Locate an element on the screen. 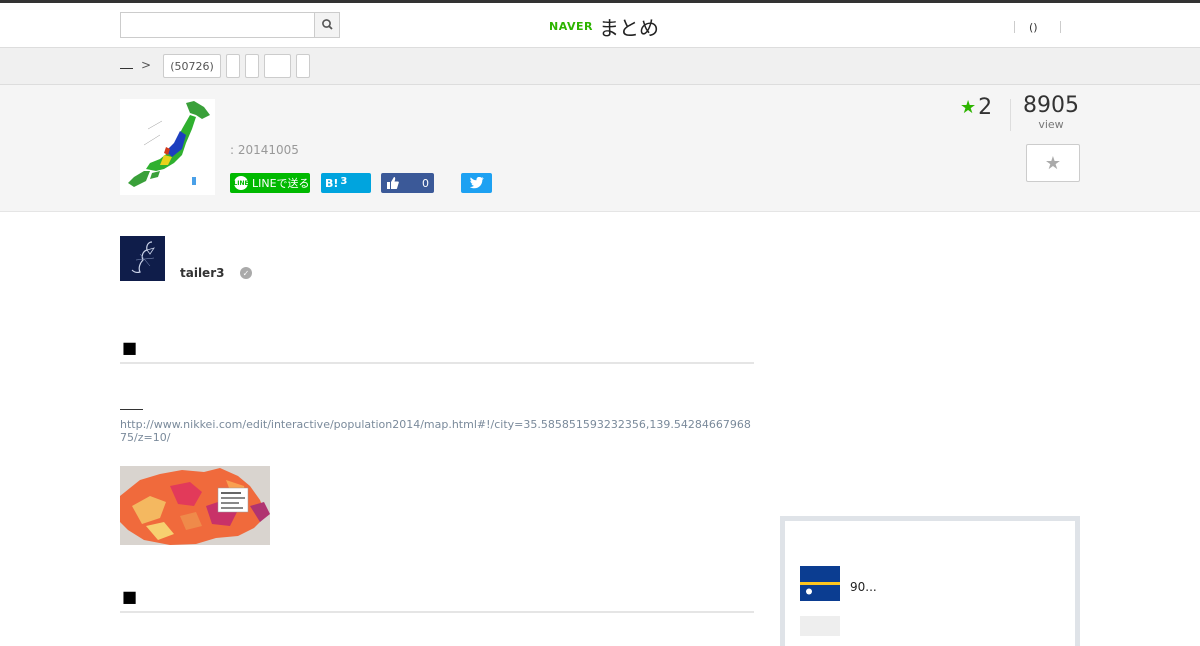 The image size is (1200, 646). twitter-bird-icon is located at coordinates (476, 183).